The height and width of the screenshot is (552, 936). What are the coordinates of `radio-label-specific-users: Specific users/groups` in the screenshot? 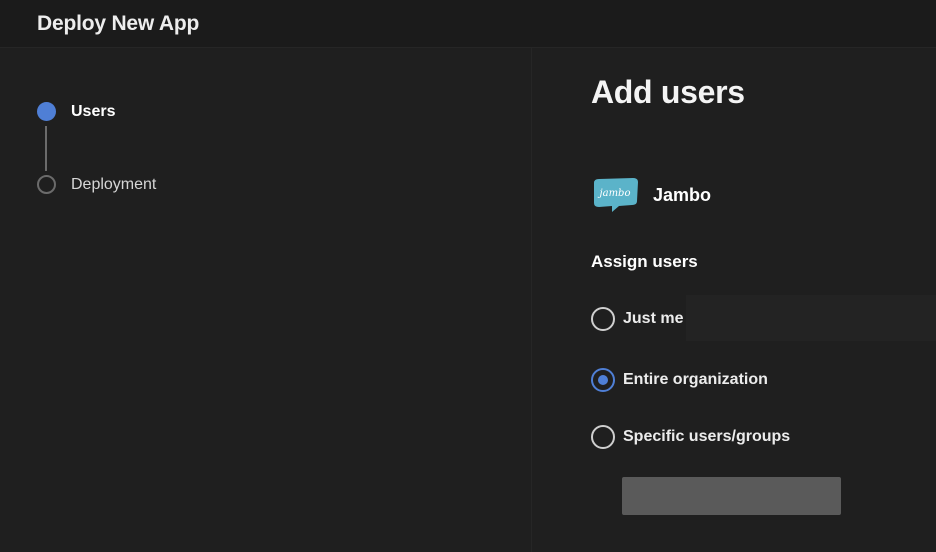 It's located at (707, 436).